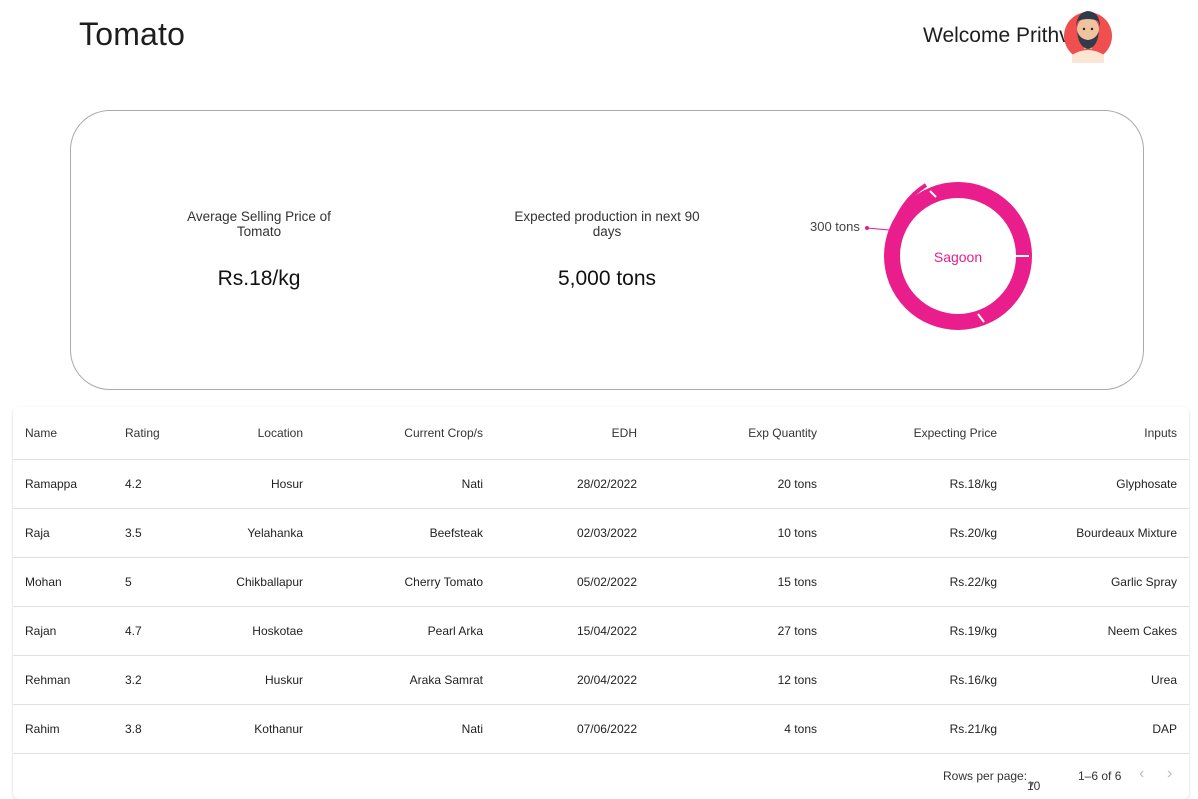 Image resolution: width=1198 pixels, height=799 pixels. Describe the element at coordinates (259, 224) in the screenshot. I see `avg-price-label: Average Selling Price of Tomato` at that location.